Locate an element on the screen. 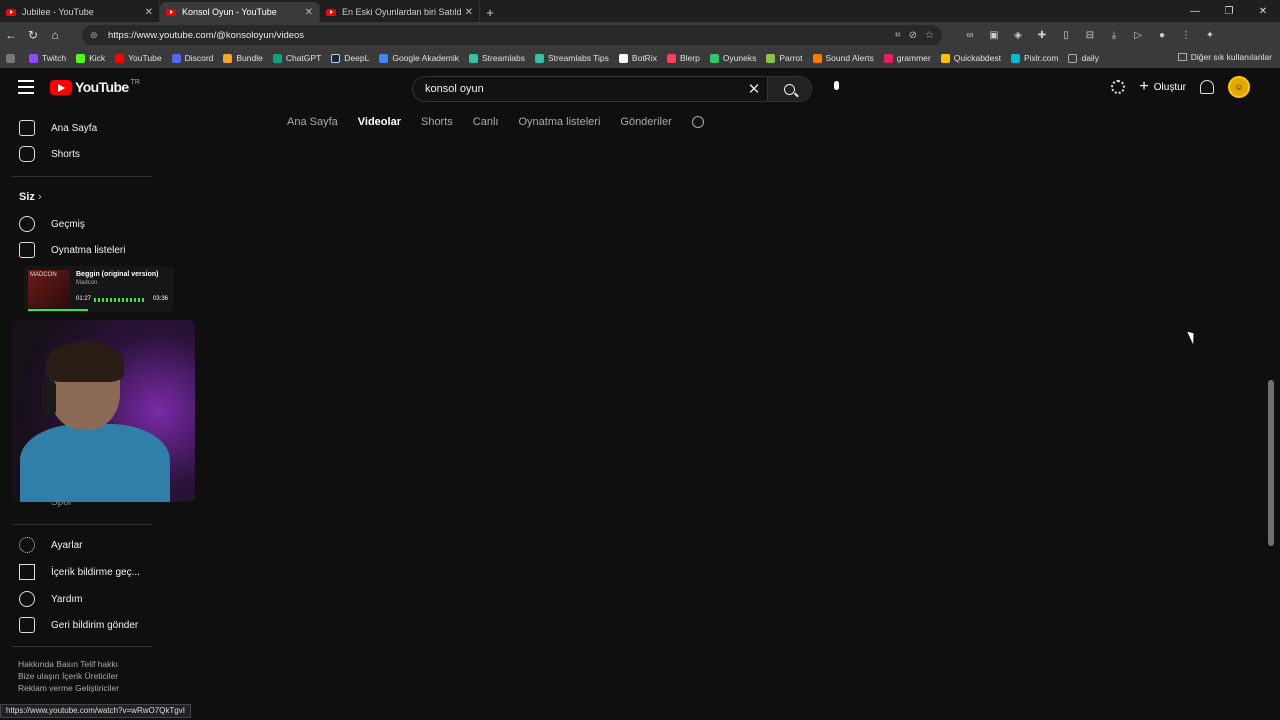  media-icon: ▷ is located at coordinates (1138, 35).